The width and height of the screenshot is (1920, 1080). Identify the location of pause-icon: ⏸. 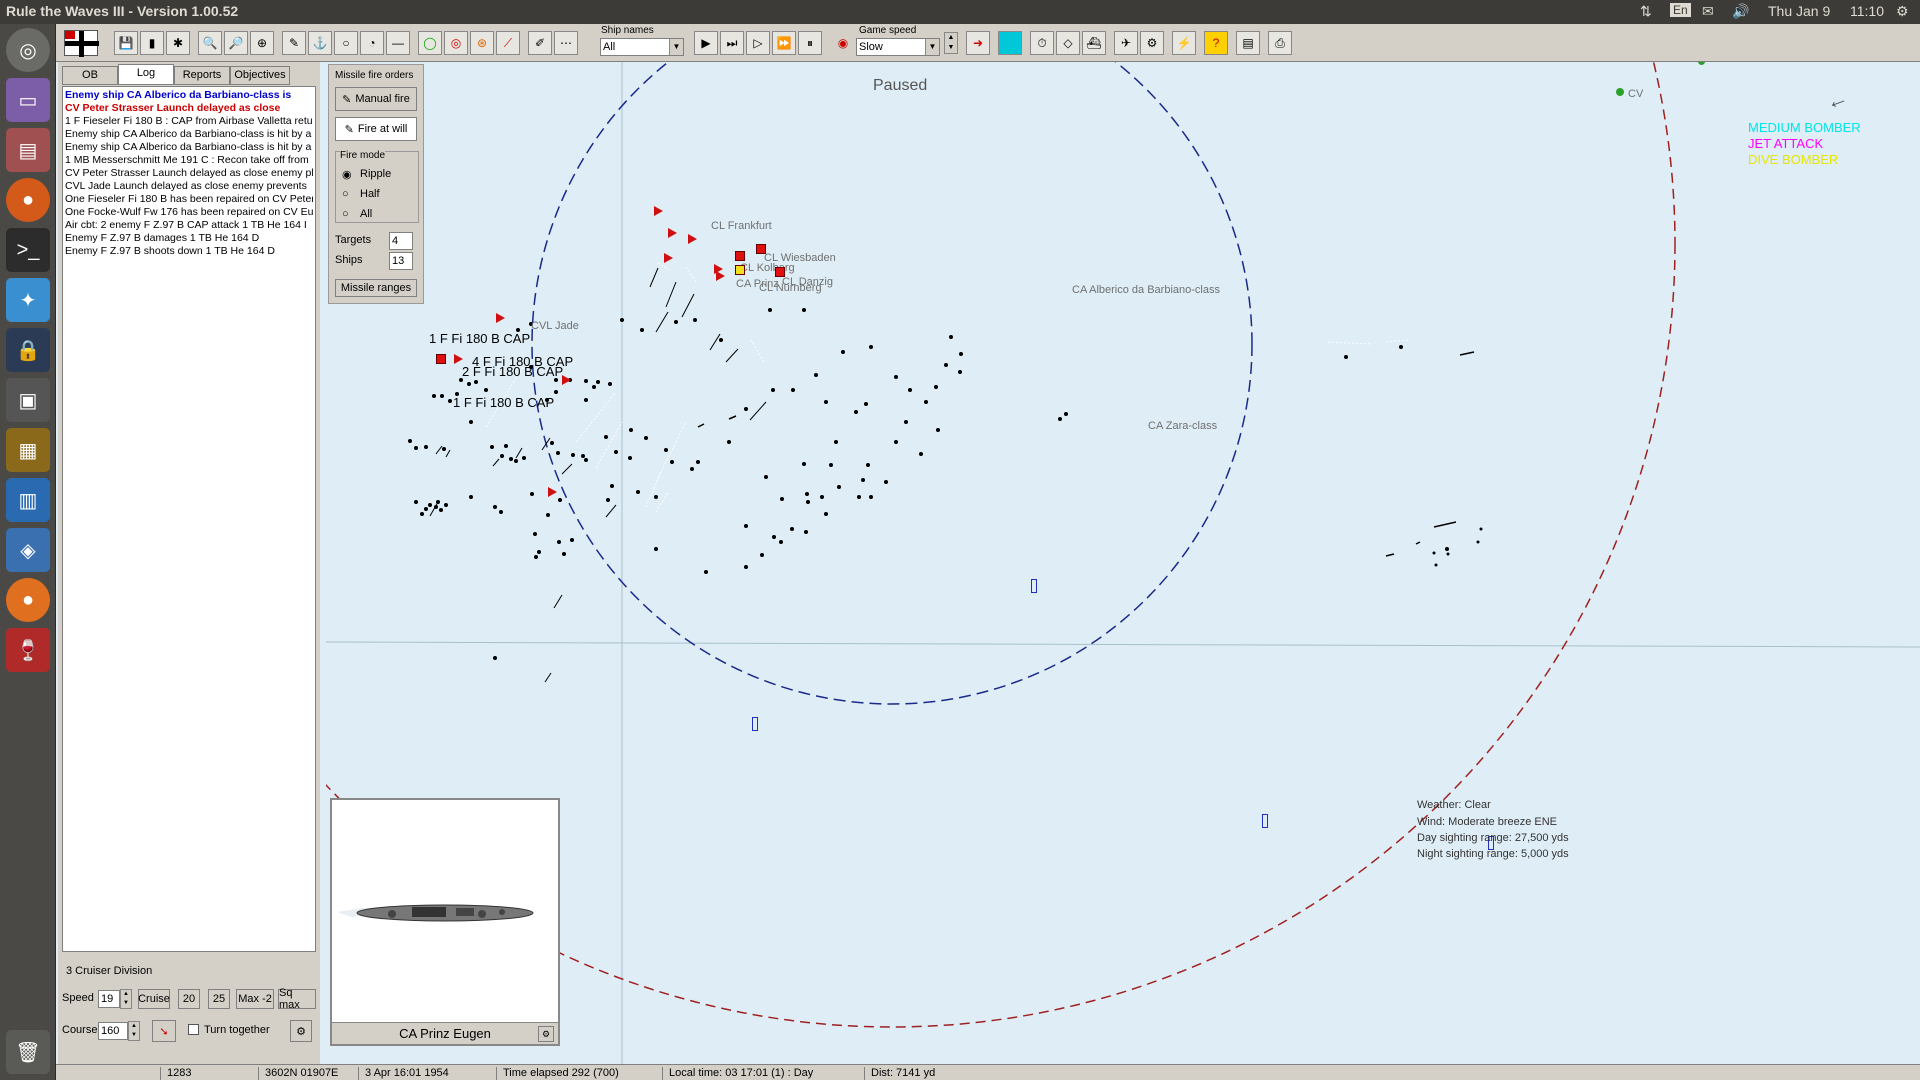
(810, 43).